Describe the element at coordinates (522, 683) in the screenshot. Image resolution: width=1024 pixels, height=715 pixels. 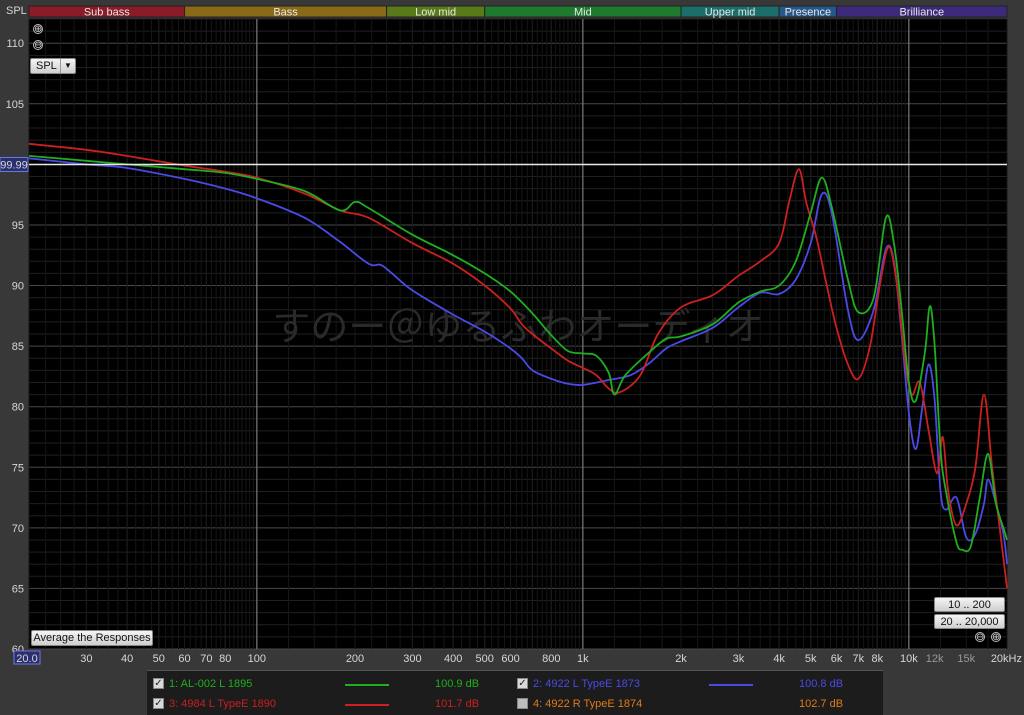
I see `legend-checkbox-2: ✓` at that location.